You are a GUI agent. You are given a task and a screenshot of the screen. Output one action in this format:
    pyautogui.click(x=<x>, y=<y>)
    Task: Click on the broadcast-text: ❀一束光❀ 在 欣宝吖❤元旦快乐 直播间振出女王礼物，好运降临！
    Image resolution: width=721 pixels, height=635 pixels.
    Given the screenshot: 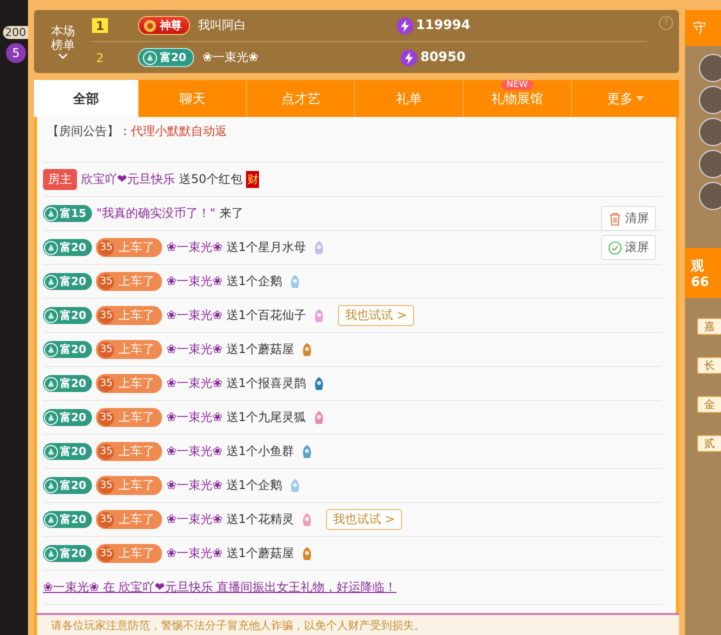 What is the action you would take?
    pyautogui.click(x=220, y=587)
    